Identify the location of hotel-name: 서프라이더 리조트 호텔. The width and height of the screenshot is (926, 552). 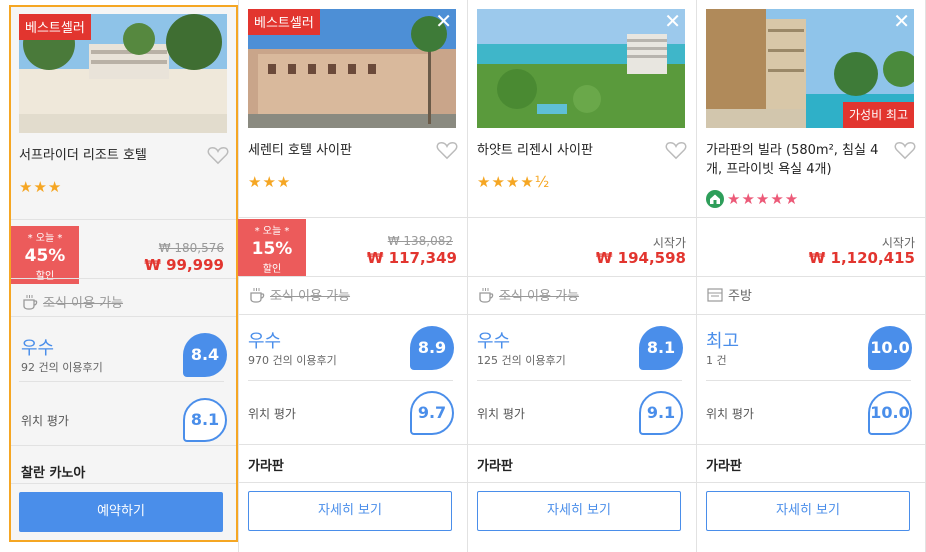
(109, 155).